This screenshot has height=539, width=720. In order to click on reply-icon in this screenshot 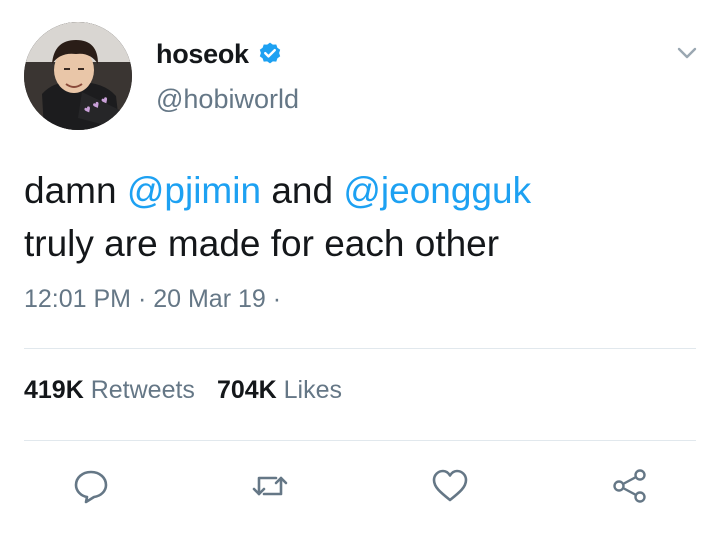, I will do `click(91, 487)`.